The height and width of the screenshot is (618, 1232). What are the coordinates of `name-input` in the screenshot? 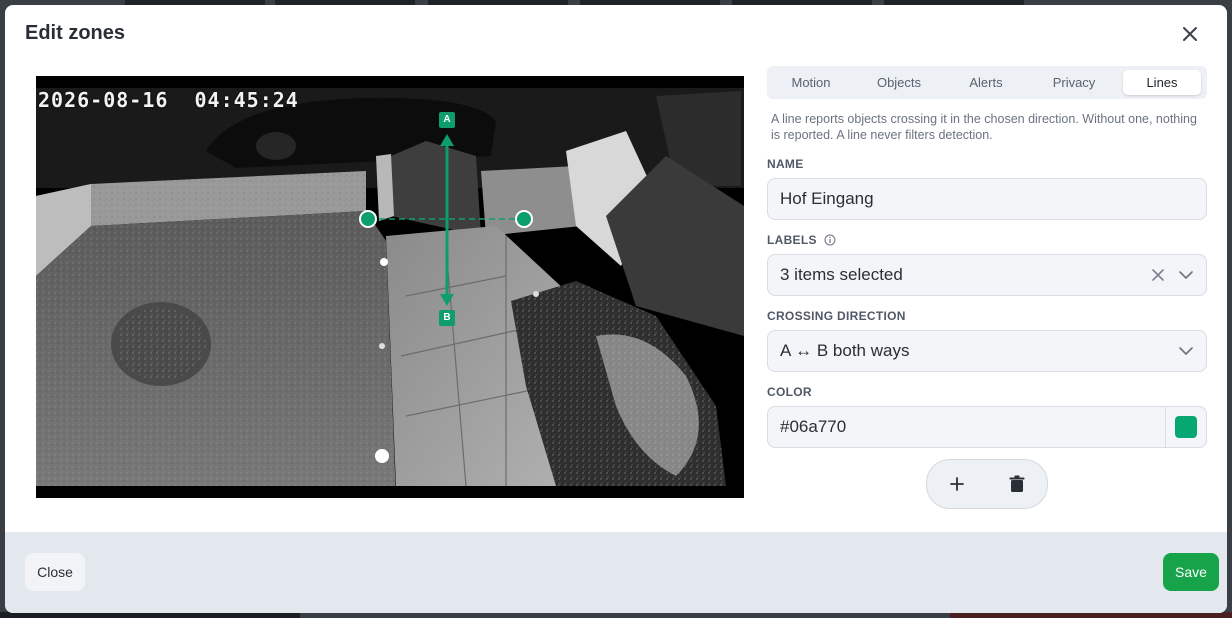 It's located at (987, 199).